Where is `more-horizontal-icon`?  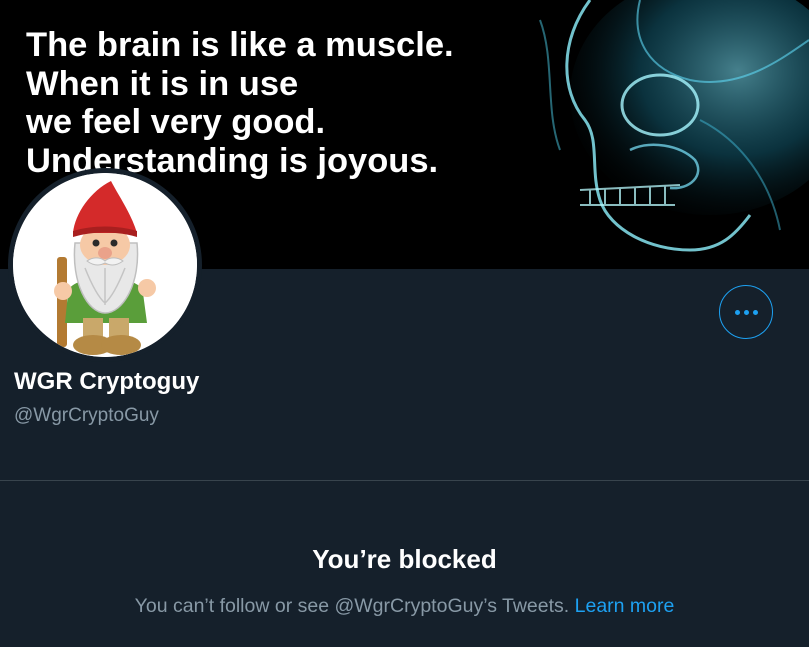 more-horizontal-icon is located at coordinates (746, 312).